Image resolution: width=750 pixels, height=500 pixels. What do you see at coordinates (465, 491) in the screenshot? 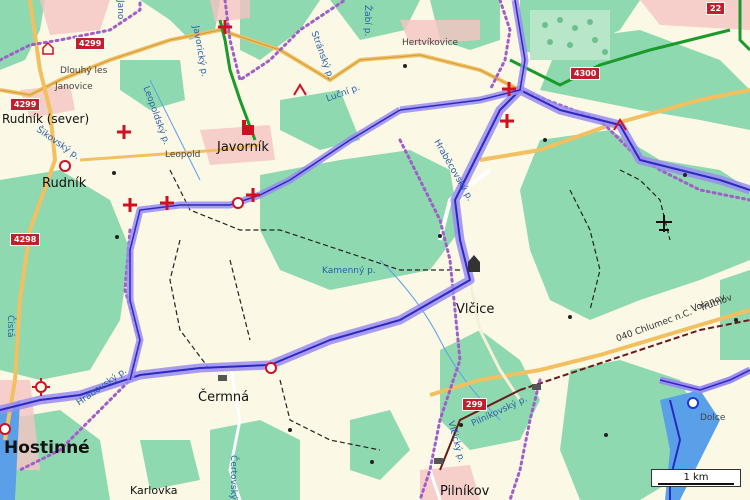
I see `label-pilnikov: Pilníkov` at bounding box center [465, 491].